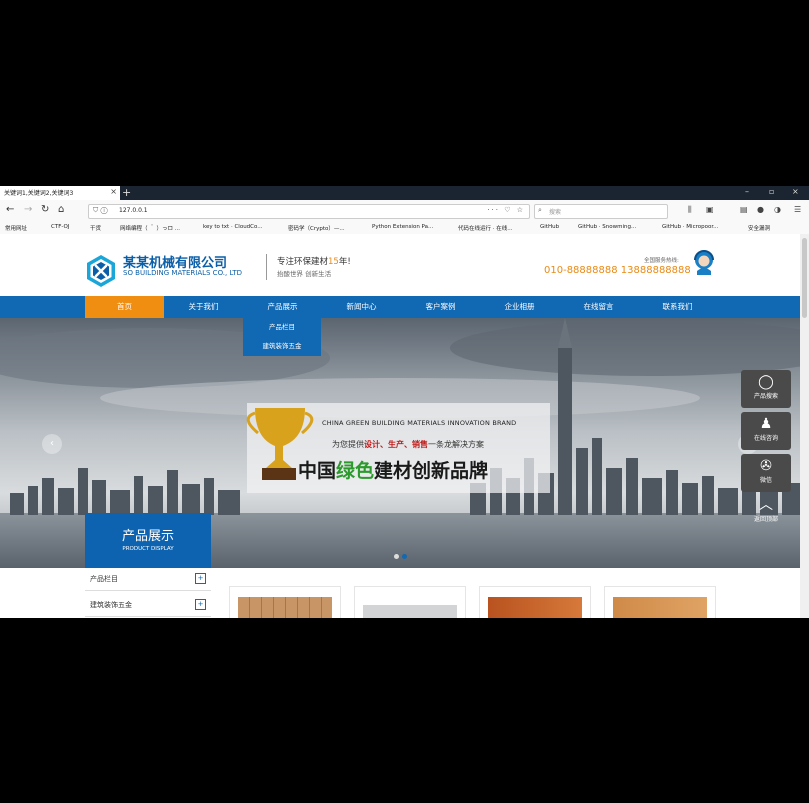  Describe the element at coordinates (100, 210) in the screenshot. I see `lock-icon: ⛉ ⓘ` at that location.